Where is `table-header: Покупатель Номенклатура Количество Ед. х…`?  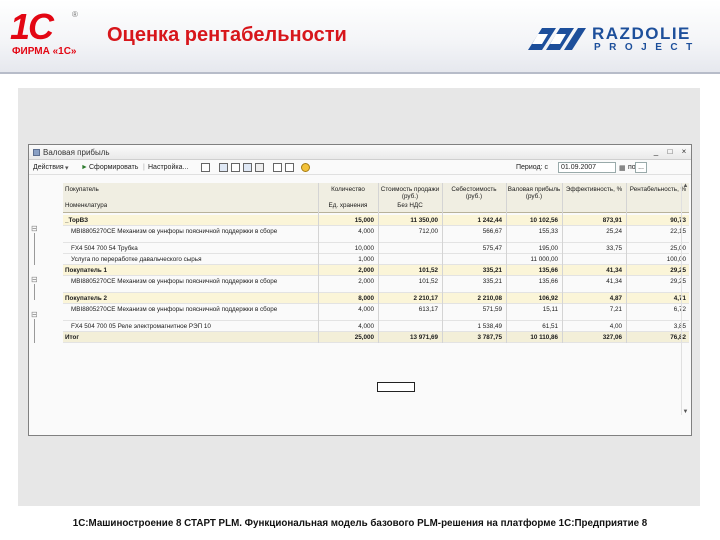 table-header: Покупатель Номенклатура Количество Ед. х… is located at coordinates (376, 198).